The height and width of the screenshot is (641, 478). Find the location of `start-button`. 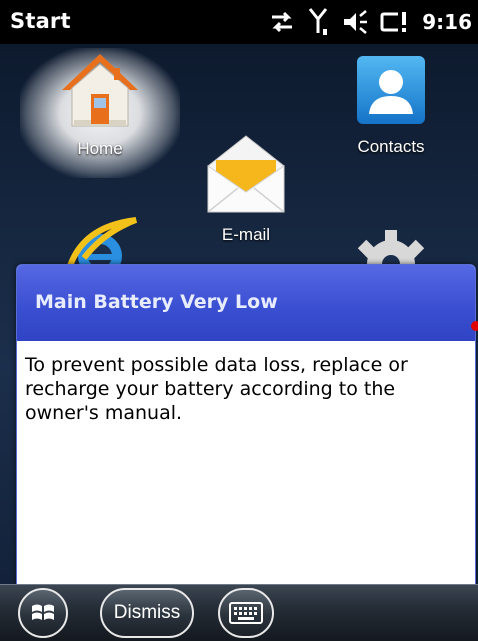

start-button is located at coordinates (43, 613).